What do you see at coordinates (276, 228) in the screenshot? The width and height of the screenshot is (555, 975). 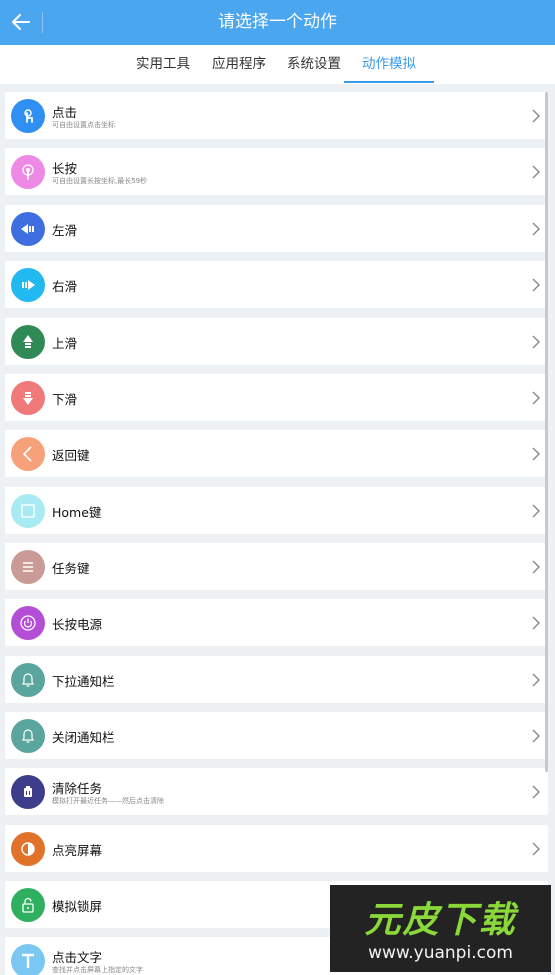 I see `list-item: 左滑` at bounding box center [276, 228].